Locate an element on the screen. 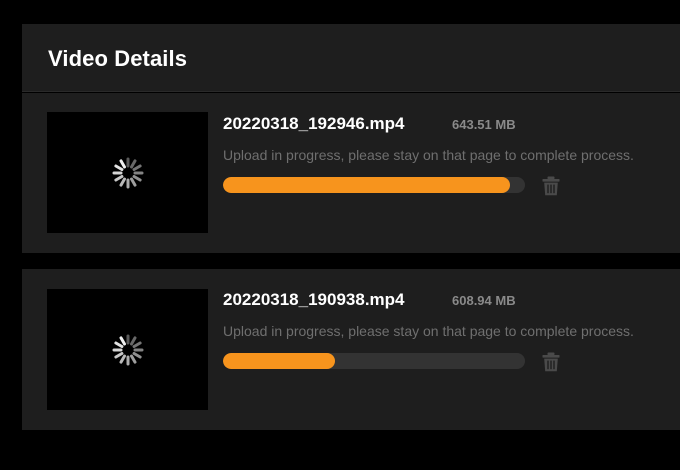  page-title: Video Details is located at coordinates (118, 58).